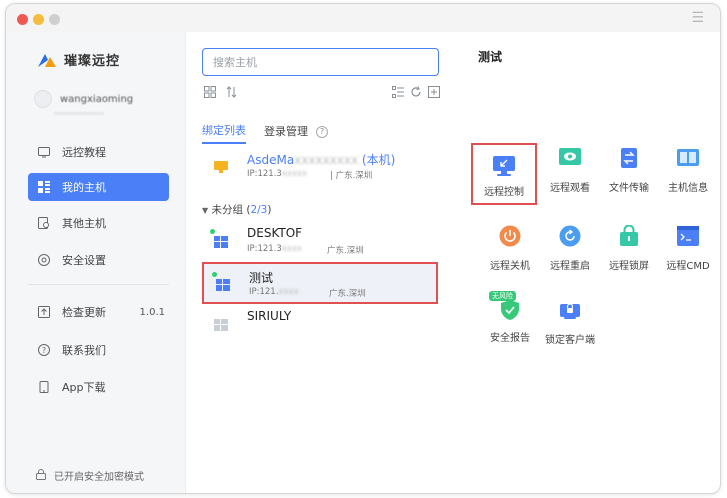 The height and width of the screenshot is (498, 727). Describe the element at coordinates (210, 93) in the screenshot. I see `grid-view-icon` at that location.